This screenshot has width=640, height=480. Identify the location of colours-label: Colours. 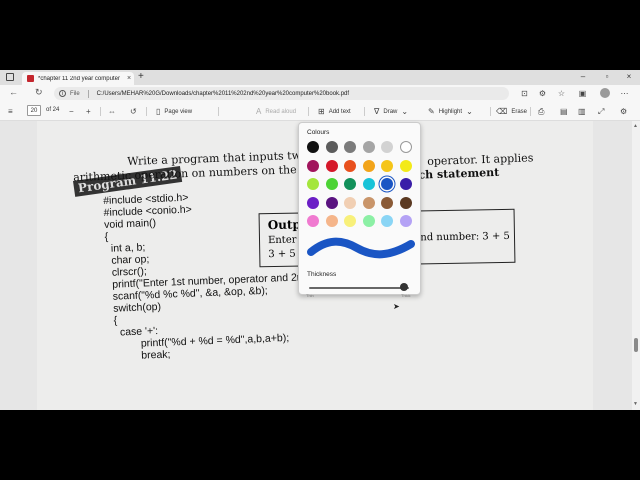
(318, 132).